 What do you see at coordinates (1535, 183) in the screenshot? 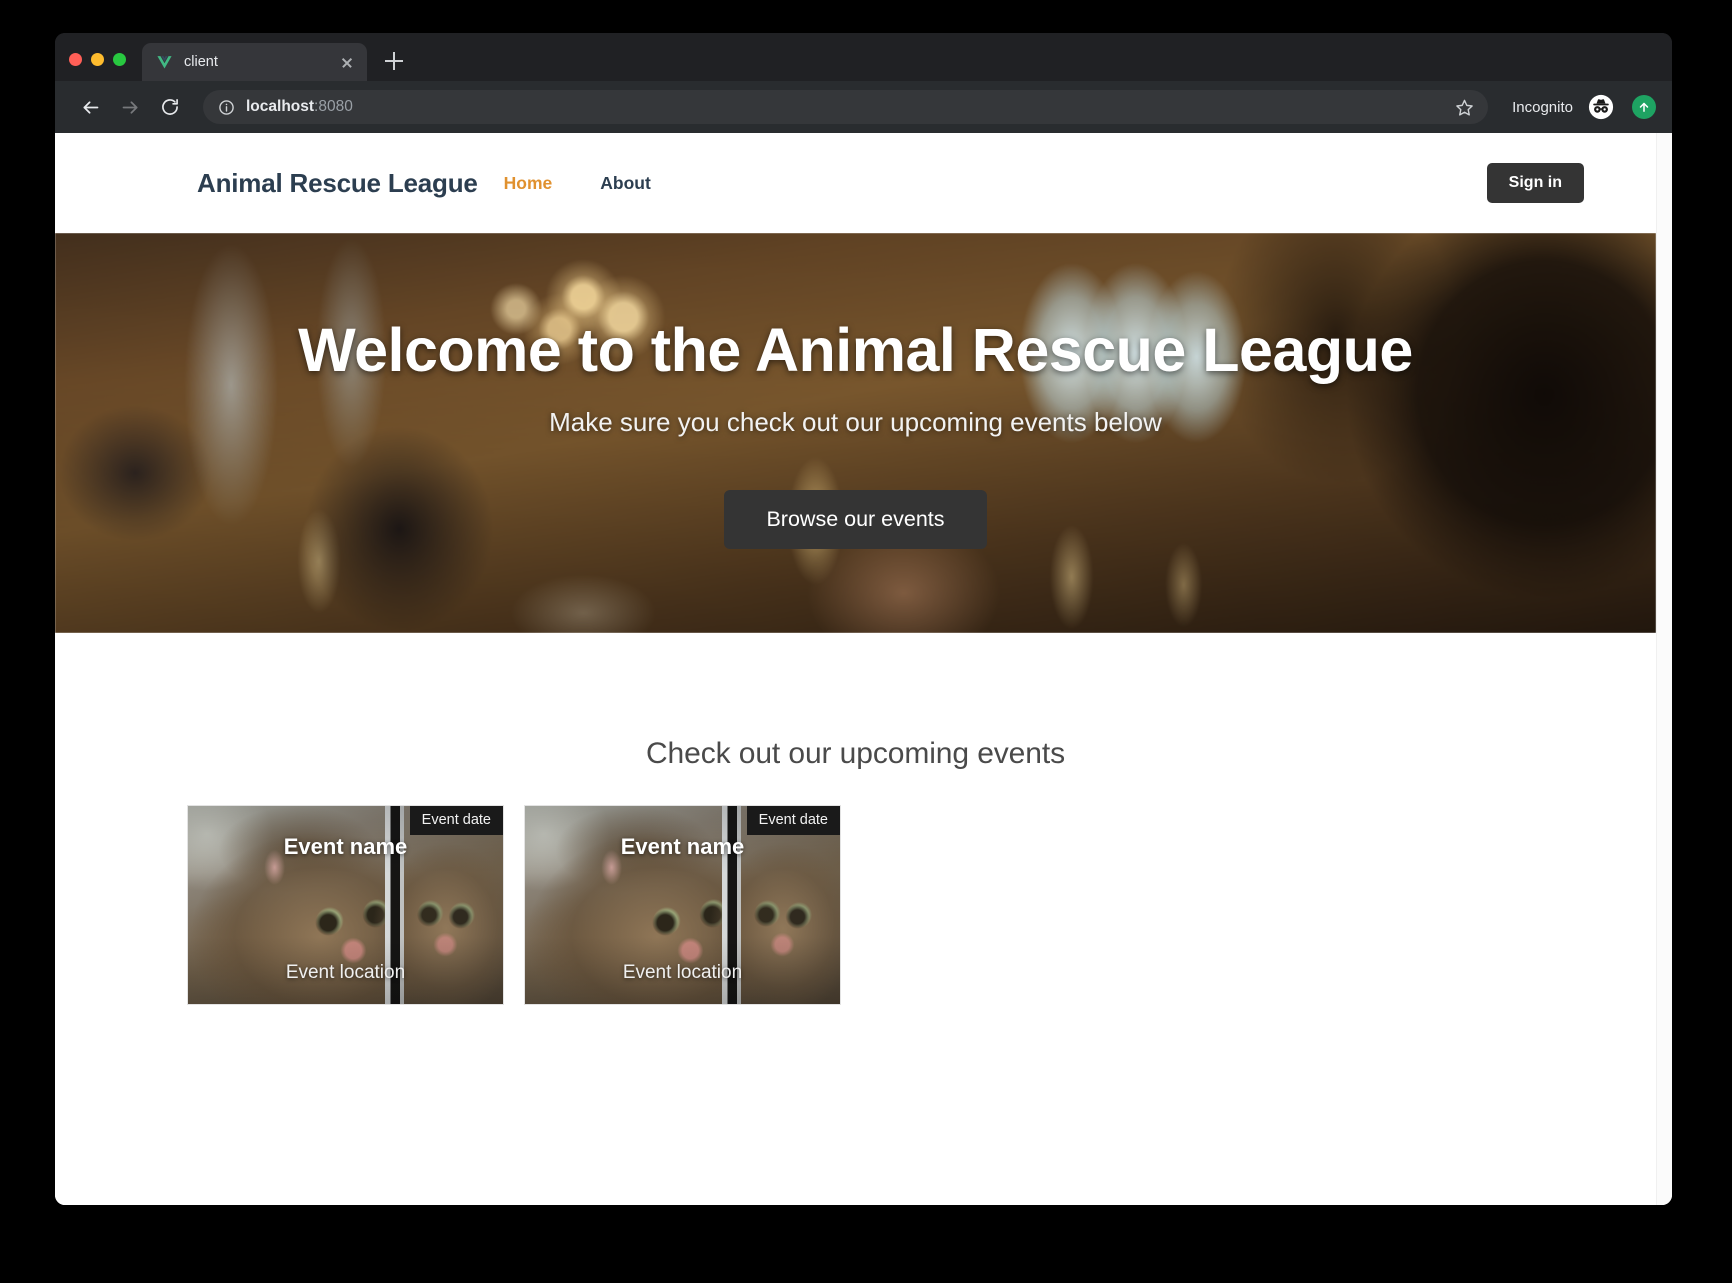
I see `sign-in-button: Sign in` at bounding box center [1535, 183].